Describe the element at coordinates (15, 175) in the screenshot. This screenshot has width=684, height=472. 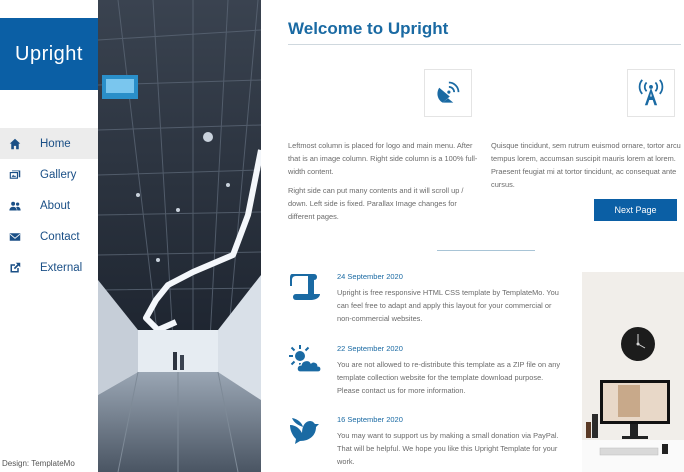
I see `gallery-icon` at that location.